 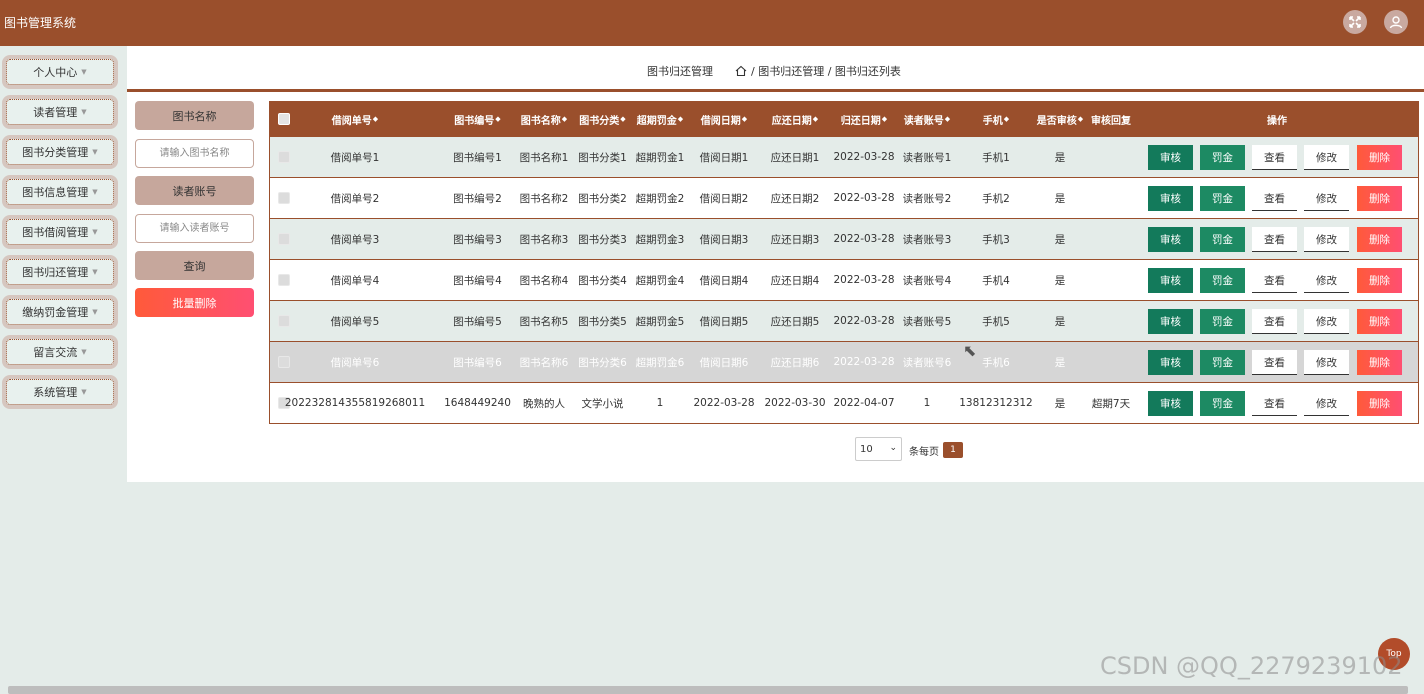 What do you see at coordinates (60, 152) in the screenshot?
I see `sidebar-item-book-category: 图书分类管理 ▼` at bounding box center [60, 152].